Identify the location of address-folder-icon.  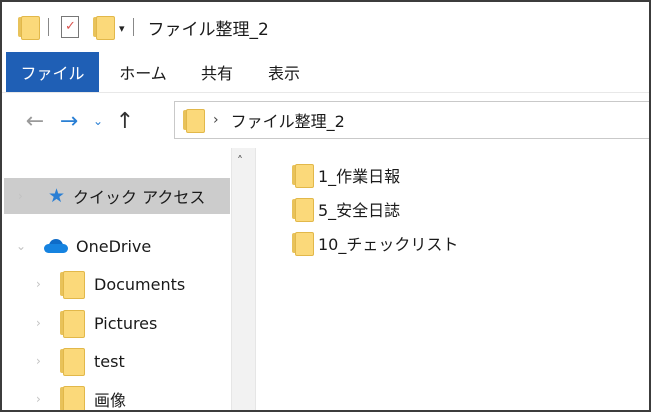
(194, 121).